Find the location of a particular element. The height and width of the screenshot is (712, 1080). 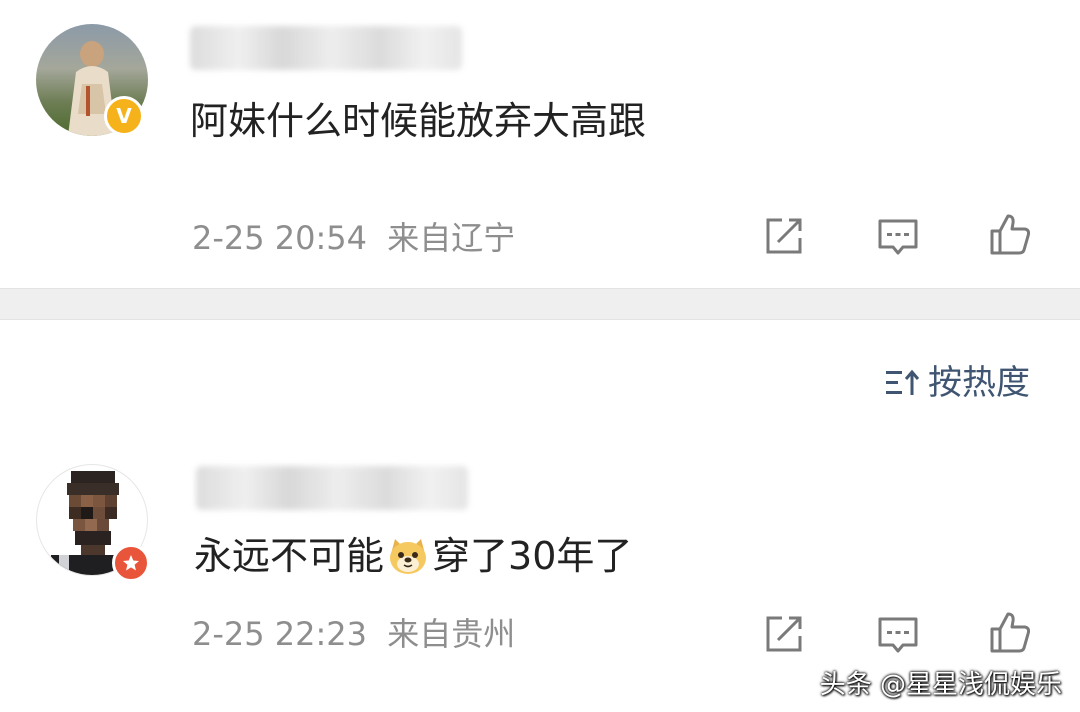

comment-meta: 2-25 20:54 来自辽宁 is located at coordinates (353, 238).